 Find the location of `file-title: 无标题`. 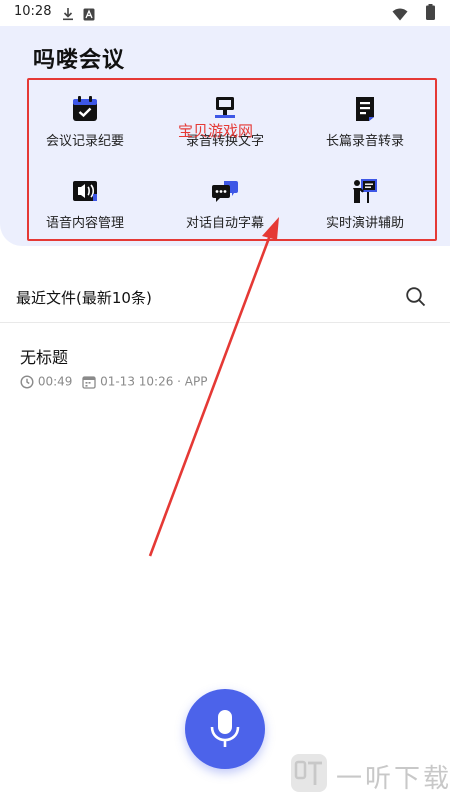

file-title: 无标题 is located at coordinates (44, 357).